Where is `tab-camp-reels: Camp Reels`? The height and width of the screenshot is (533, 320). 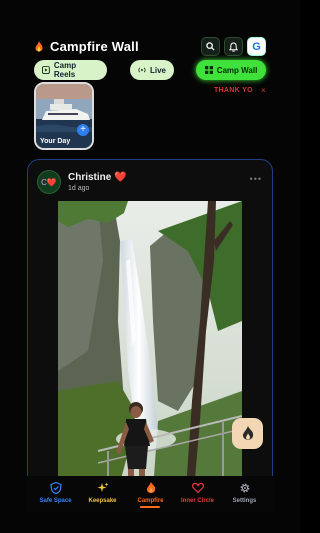 tab-camp-reels: Camp Reels is located at coordinates (70, 70).